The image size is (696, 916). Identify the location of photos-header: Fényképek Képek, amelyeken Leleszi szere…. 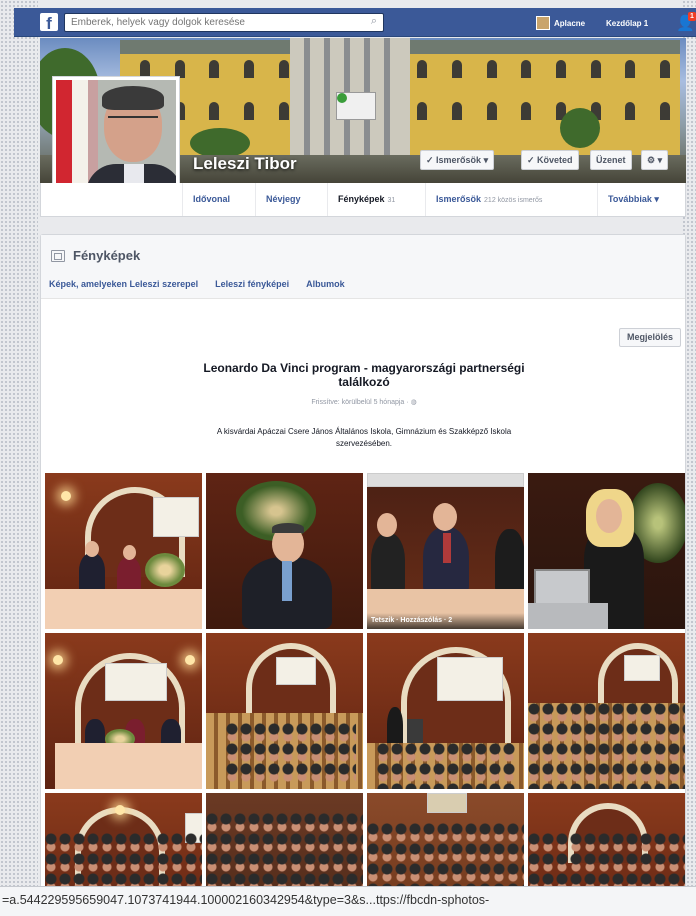
(363, 267).